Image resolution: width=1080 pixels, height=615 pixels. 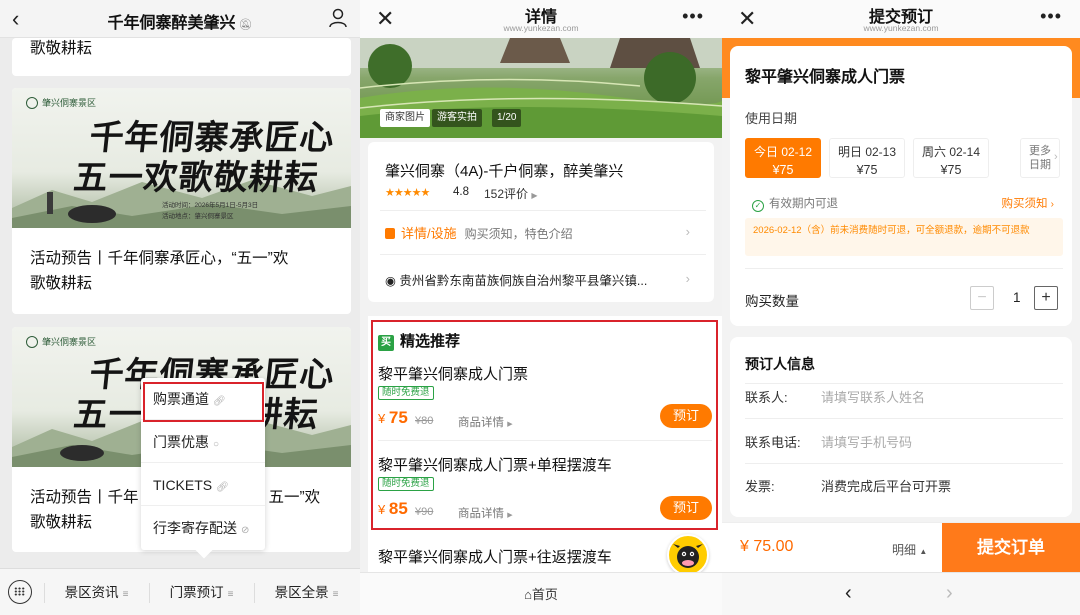 What do you see at coordinates (245, 530) in the screenshot?
I see `miniprogram-icon: ⊘` at bounding box center [245, 530].